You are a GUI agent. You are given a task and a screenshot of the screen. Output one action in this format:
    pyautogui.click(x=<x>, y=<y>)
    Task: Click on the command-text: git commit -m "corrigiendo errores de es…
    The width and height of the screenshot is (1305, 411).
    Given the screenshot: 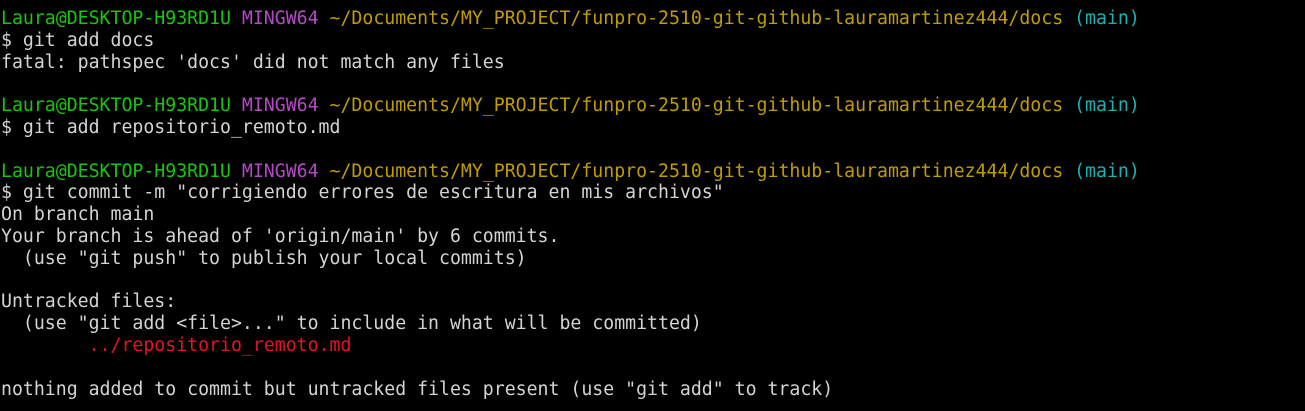 What is the action you would take?
    pyautogui.click(x=373, y=193)
    